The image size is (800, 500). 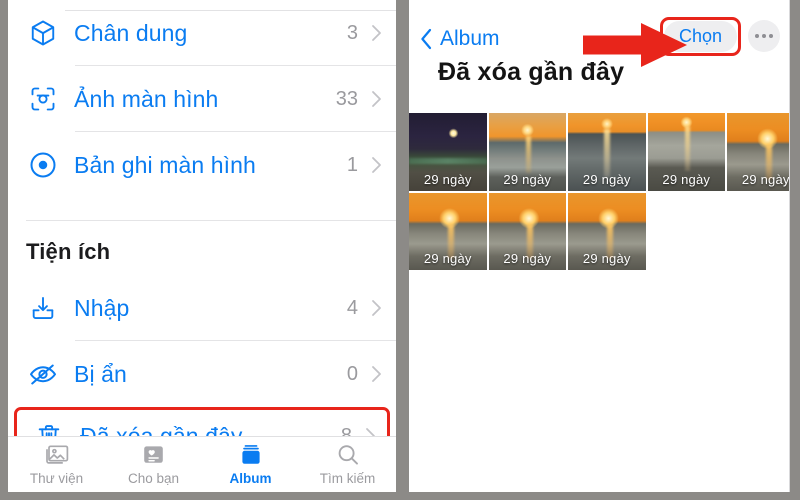 I want to click on search-icon, so click(x=348, y=455).